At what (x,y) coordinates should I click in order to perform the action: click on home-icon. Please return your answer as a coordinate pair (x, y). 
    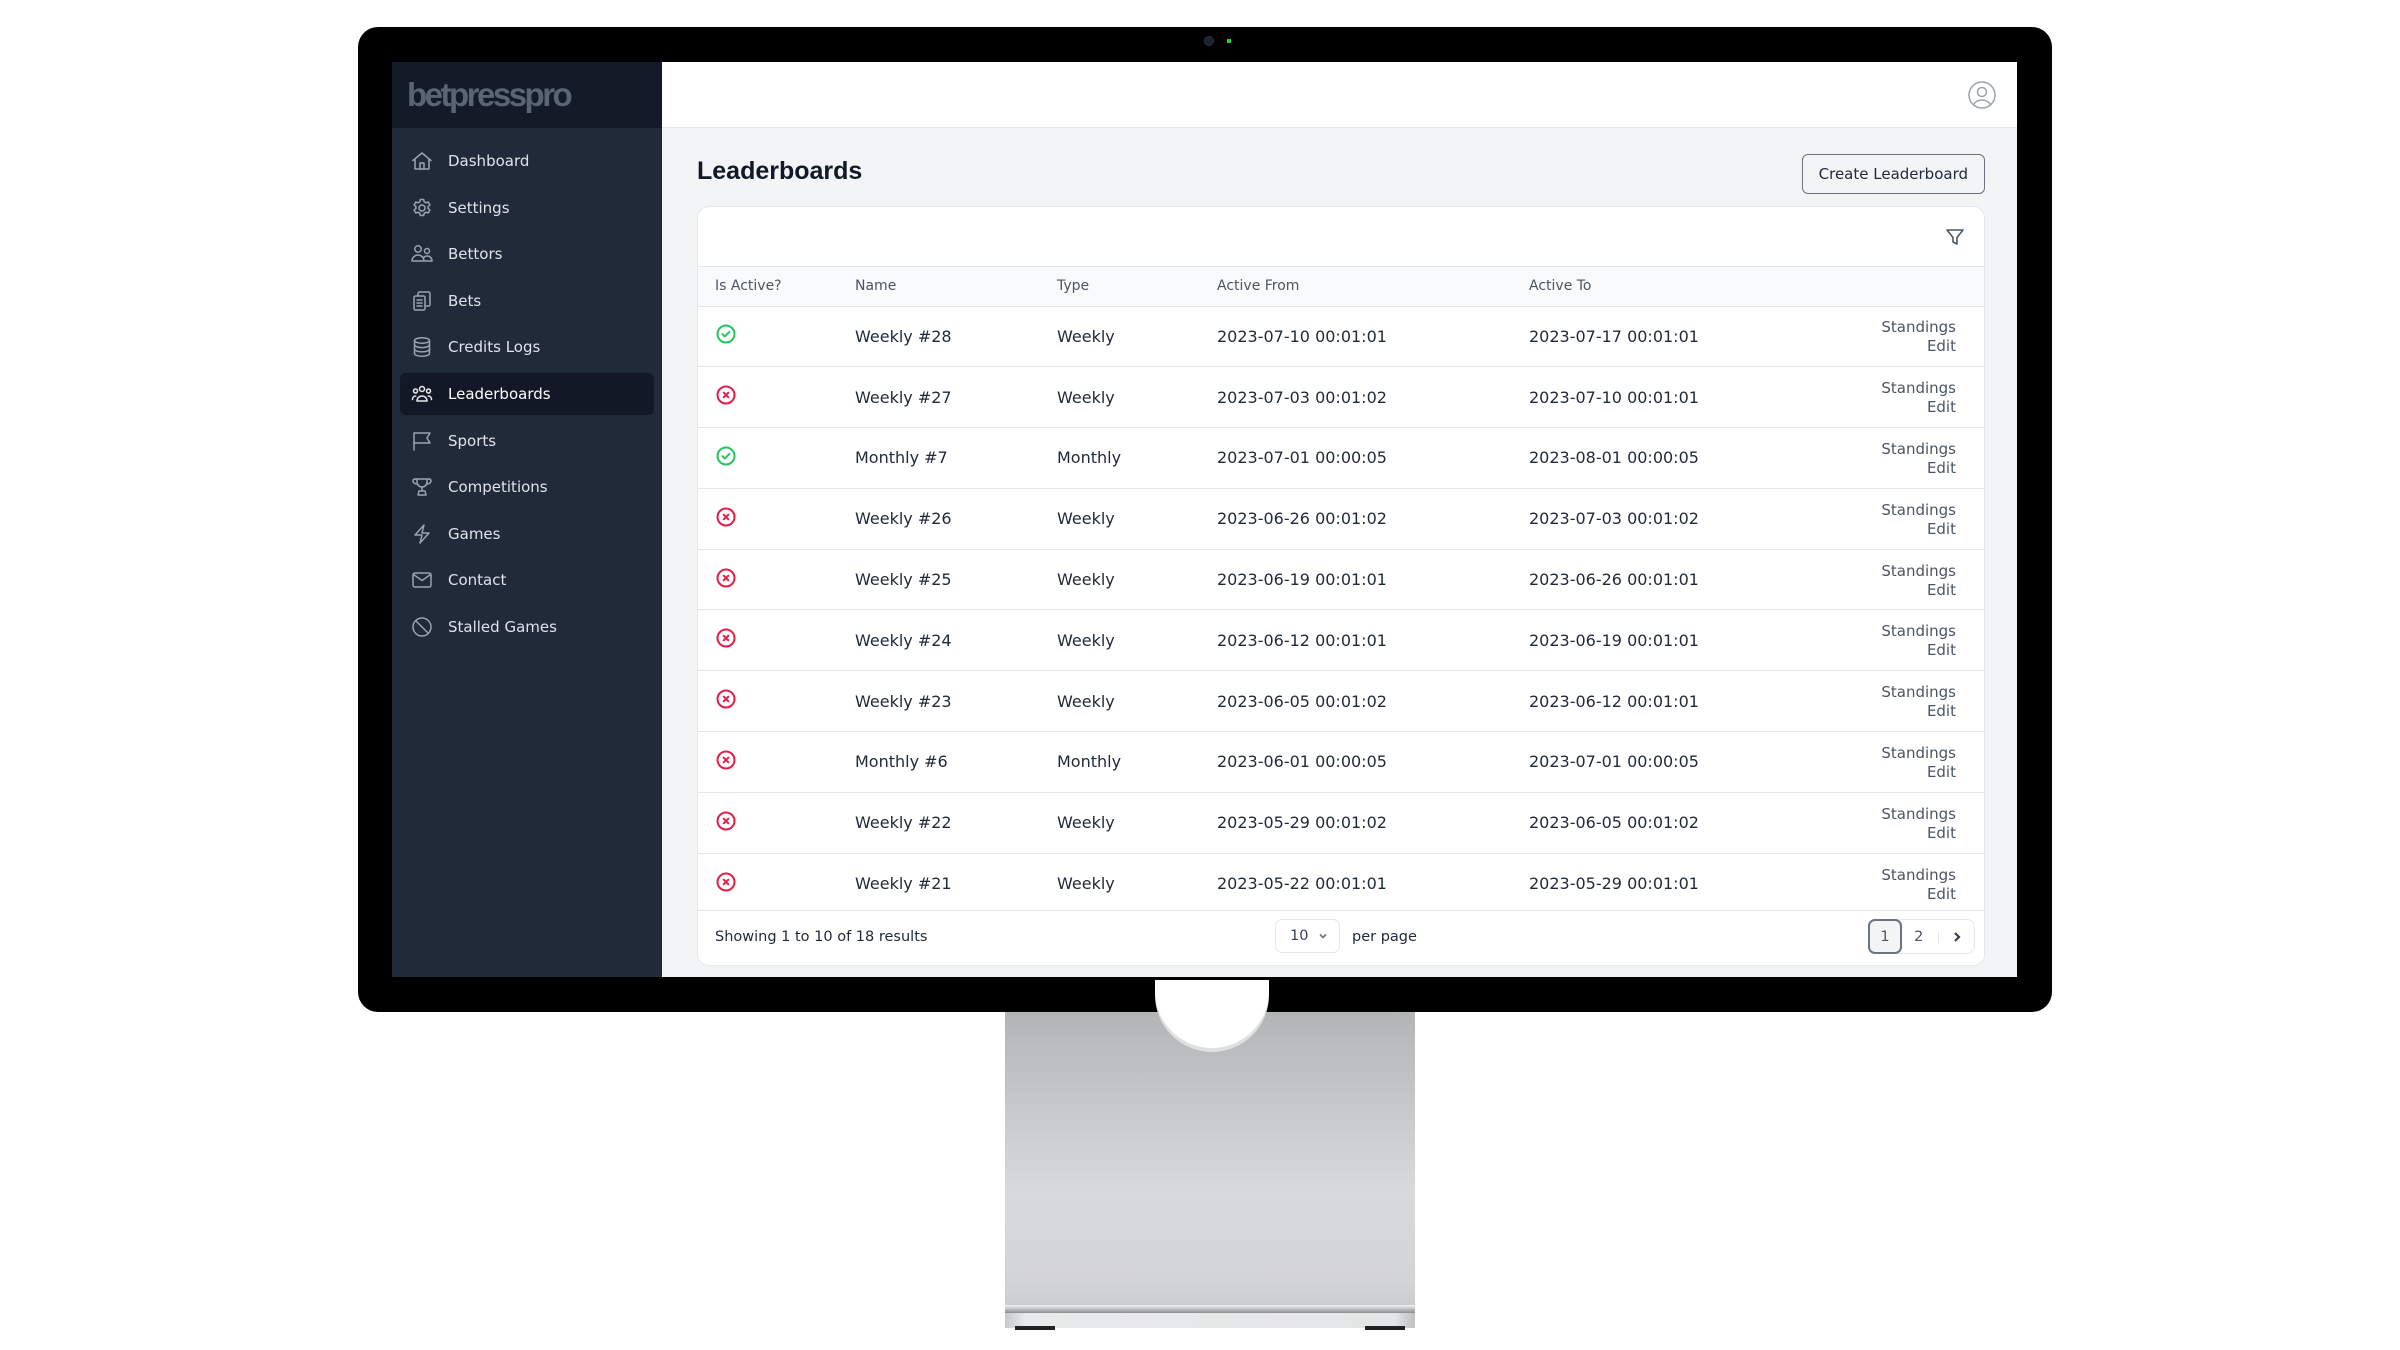
    Looking at the image, I should click on (422, 161).